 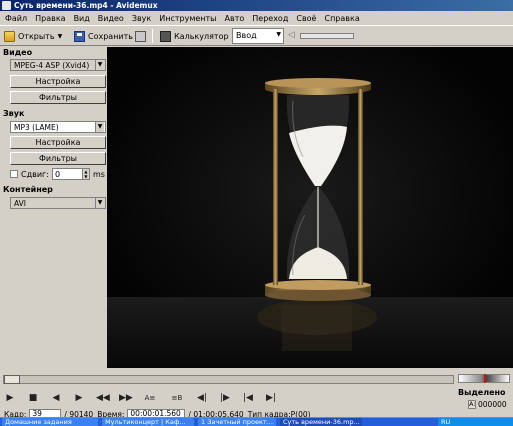 What do you see at coordinates (18, 52) in the screenshot?
I see `video-section-label: Видео` at bounding box center [18, 52].